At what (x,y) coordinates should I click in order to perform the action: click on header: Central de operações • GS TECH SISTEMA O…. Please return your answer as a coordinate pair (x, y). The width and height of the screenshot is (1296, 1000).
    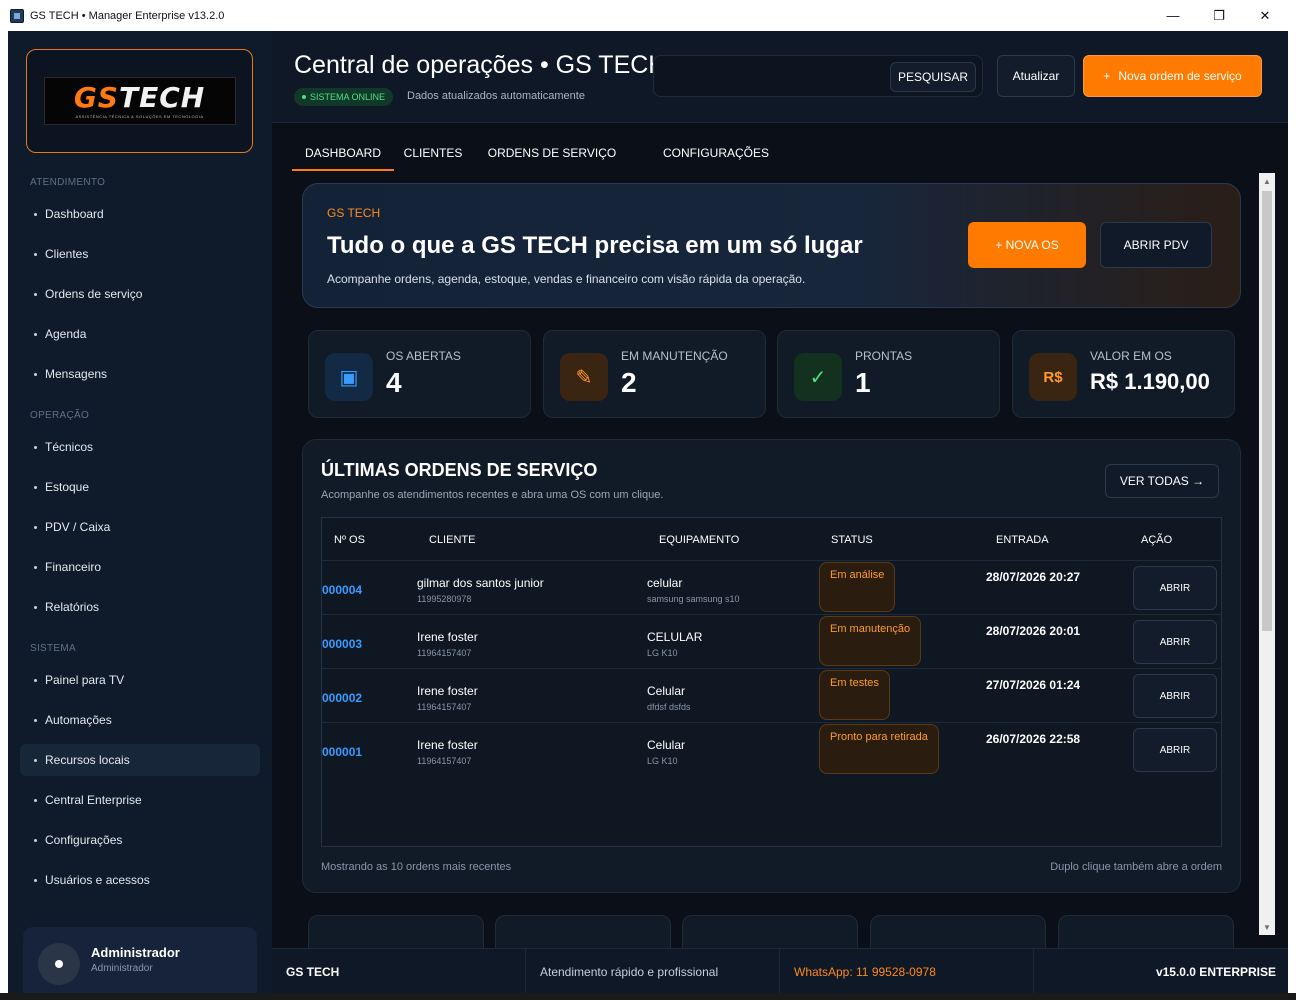
    Looking at the image, I should click on (780, 77).